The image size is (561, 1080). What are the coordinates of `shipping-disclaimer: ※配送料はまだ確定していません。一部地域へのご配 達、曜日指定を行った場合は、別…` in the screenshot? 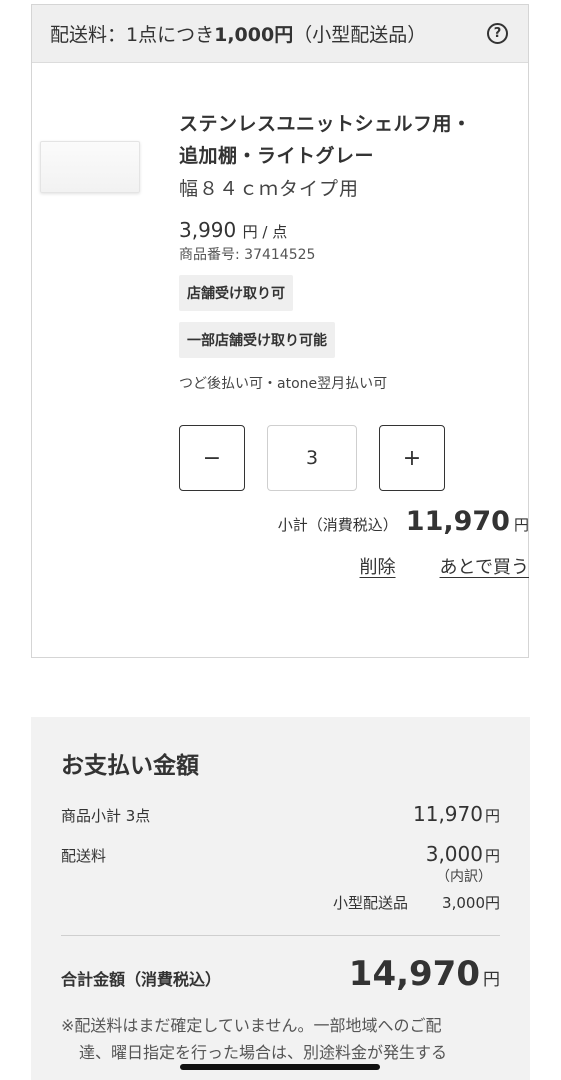 It's located at (280, 1039).